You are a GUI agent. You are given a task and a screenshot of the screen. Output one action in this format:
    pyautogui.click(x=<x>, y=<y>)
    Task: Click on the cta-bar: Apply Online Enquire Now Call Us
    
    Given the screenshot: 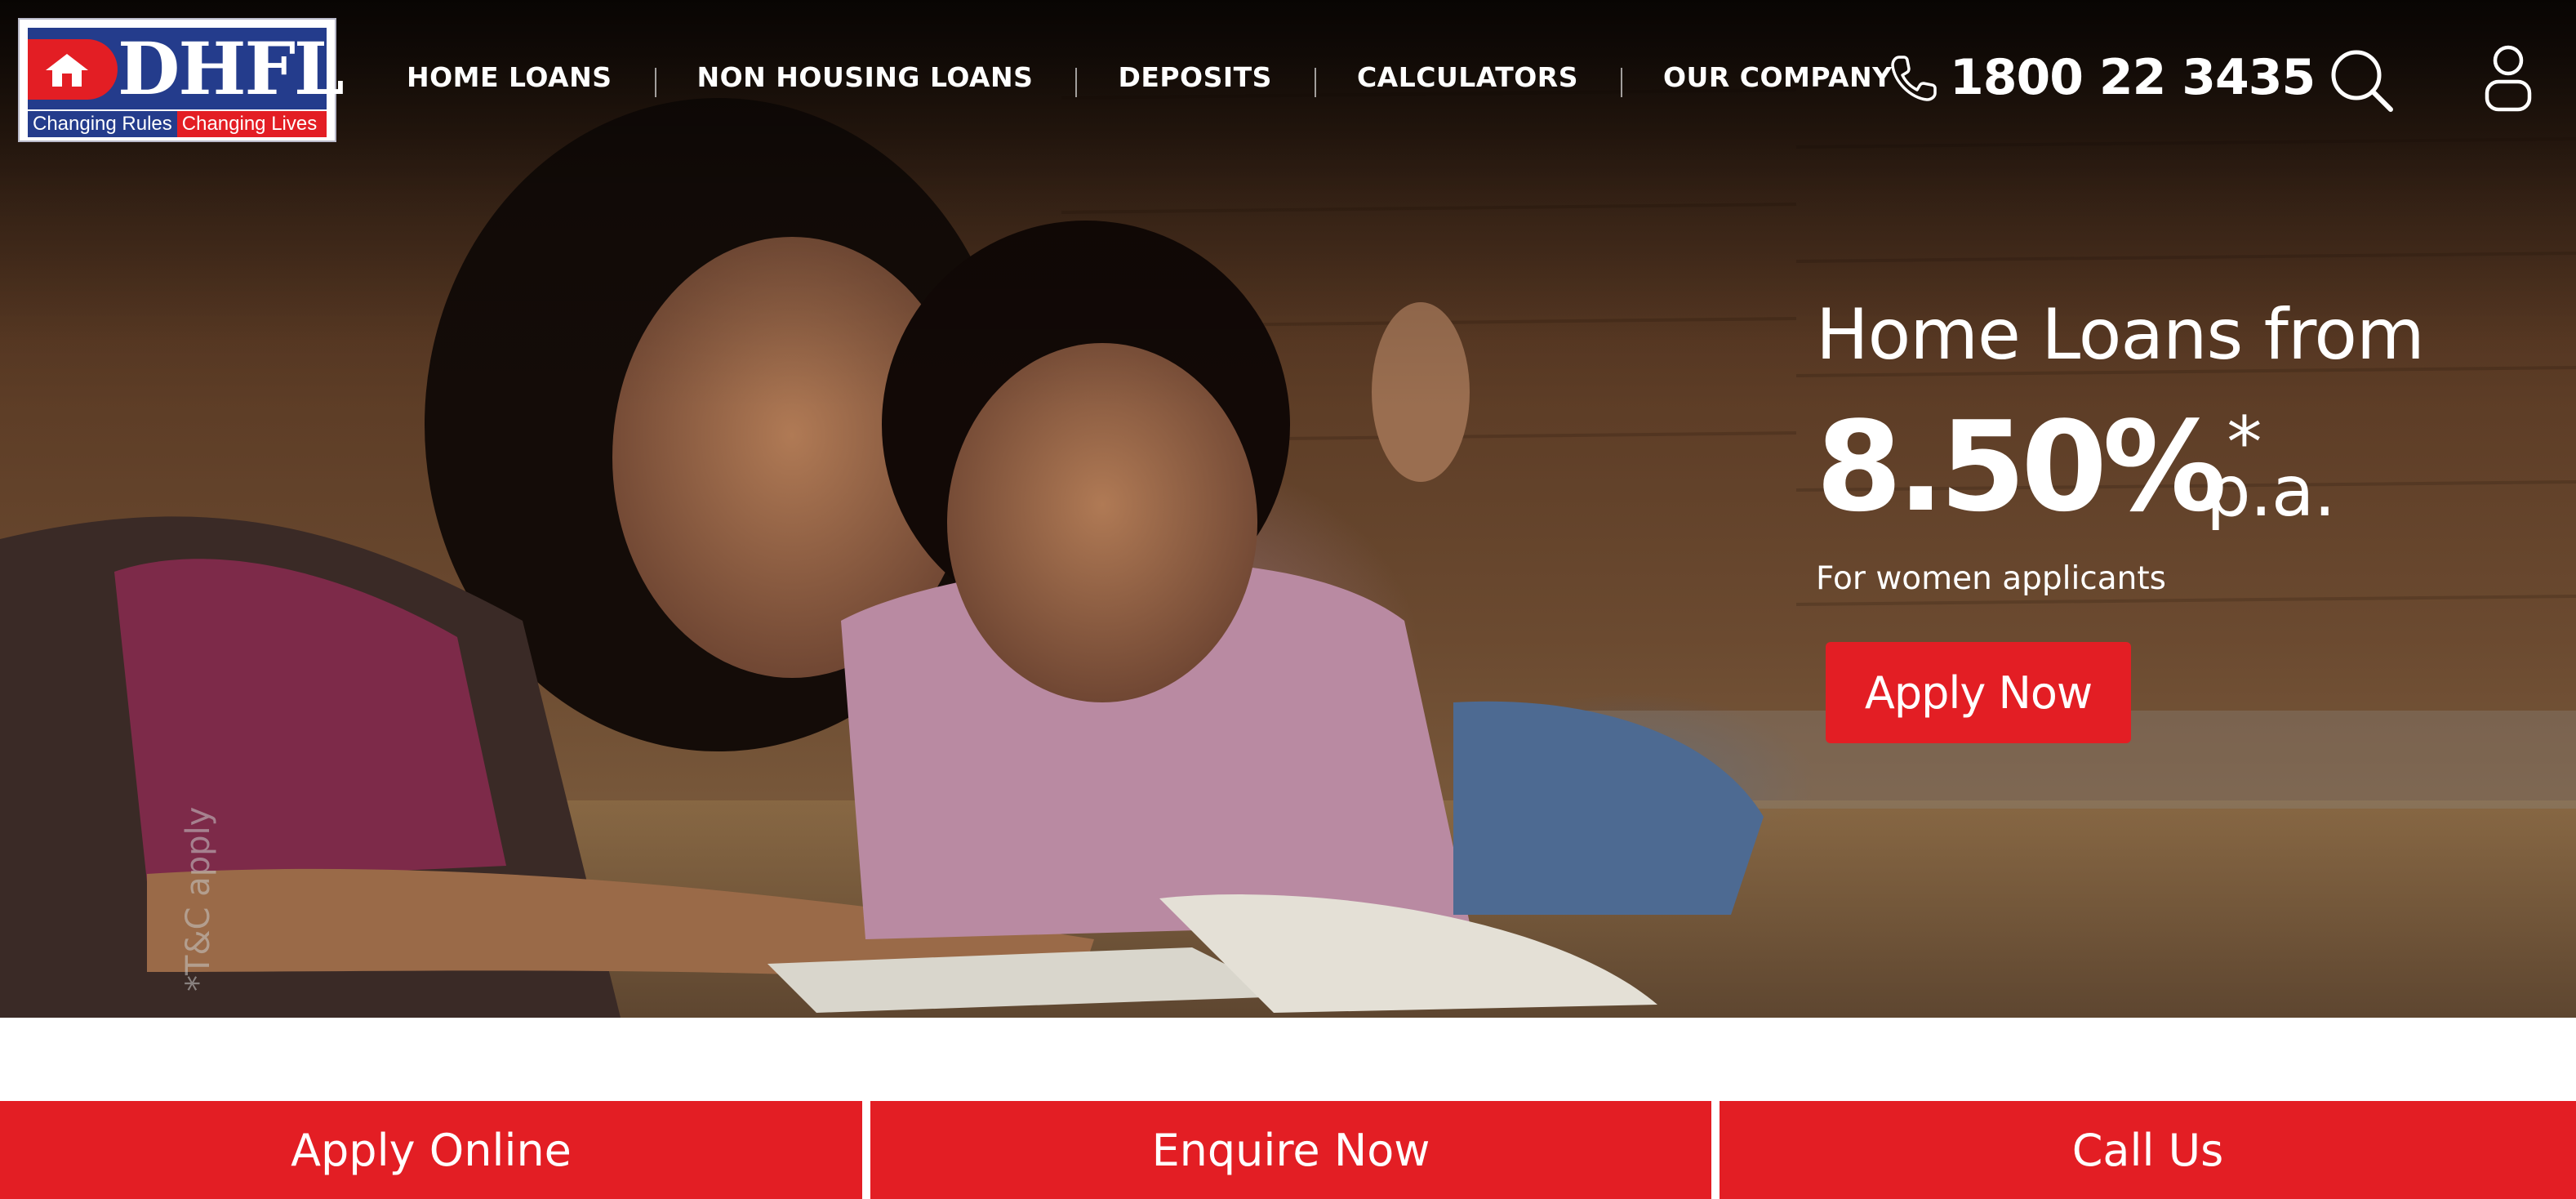 What is the action you would take?
    pyautogui.click(x=1288, y=1150)
    